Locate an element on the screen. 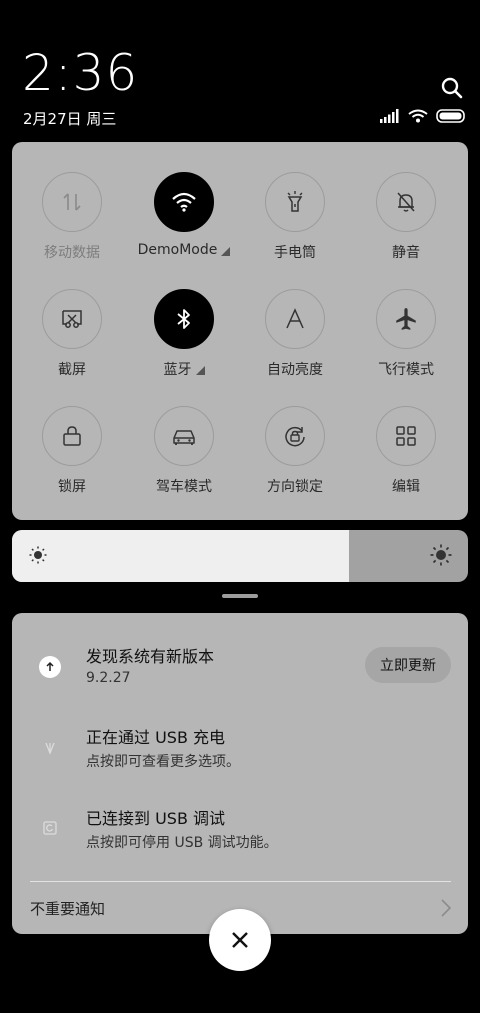  tile-mute: 静音 is located at coordinates (406, 217).